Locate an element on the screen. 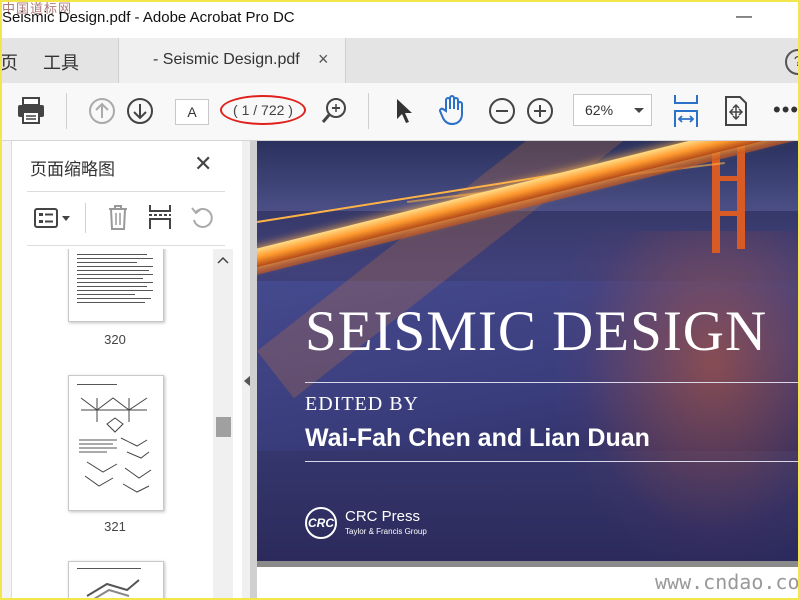 The width and height of the screenshot is (800, 600). rotate-icon is located at coordinates (202, 217).